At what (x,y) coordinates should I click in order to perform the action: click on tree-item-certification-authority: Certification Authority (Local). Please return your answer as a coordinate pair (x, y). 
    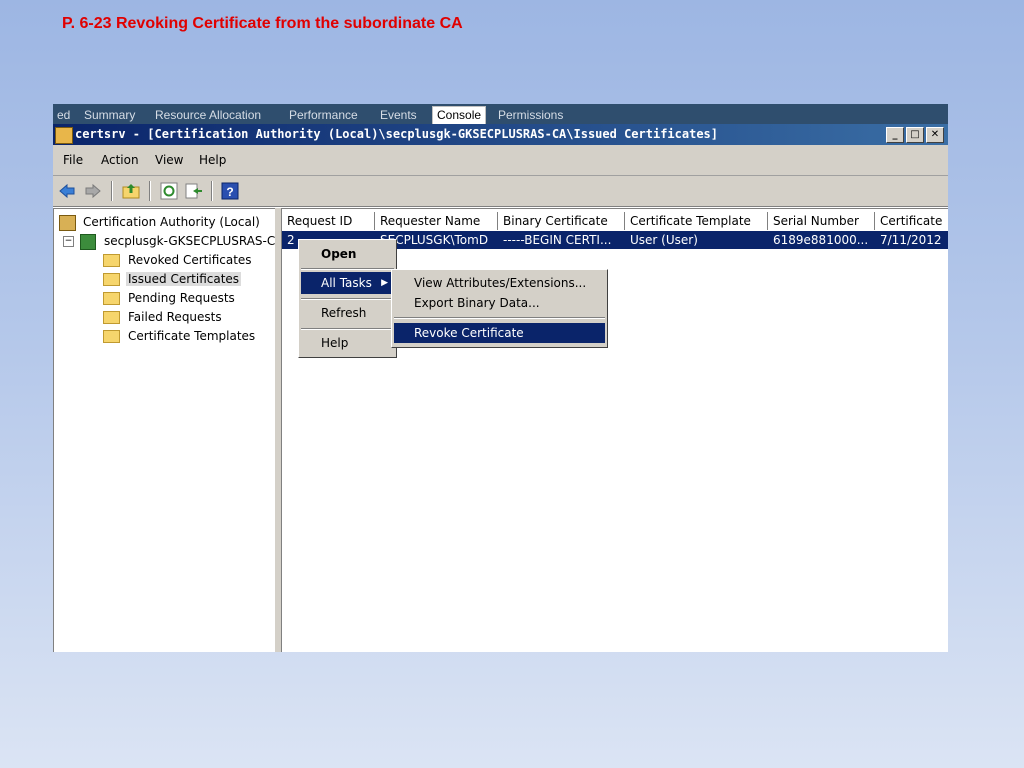
    Looking at the image, I should click on (160, 222).